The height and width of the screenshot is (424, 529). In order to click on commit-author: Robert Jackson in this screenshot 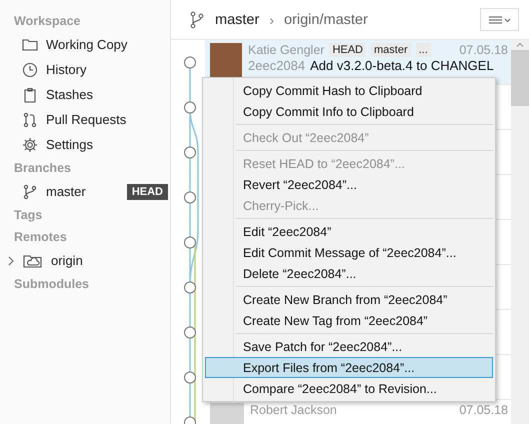, I will do `click(293, 410)`.